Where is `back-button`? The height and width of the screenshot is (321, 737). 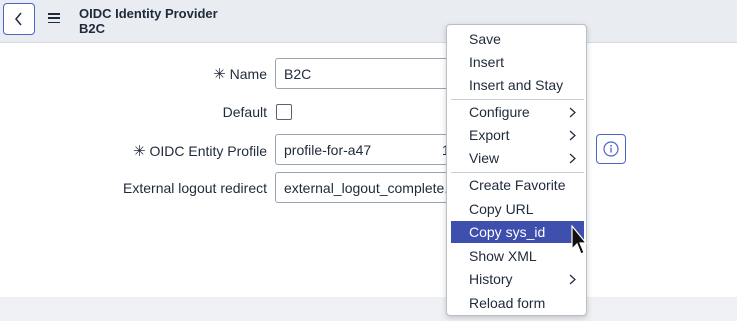 back-button is located at coordinates (19, 19).